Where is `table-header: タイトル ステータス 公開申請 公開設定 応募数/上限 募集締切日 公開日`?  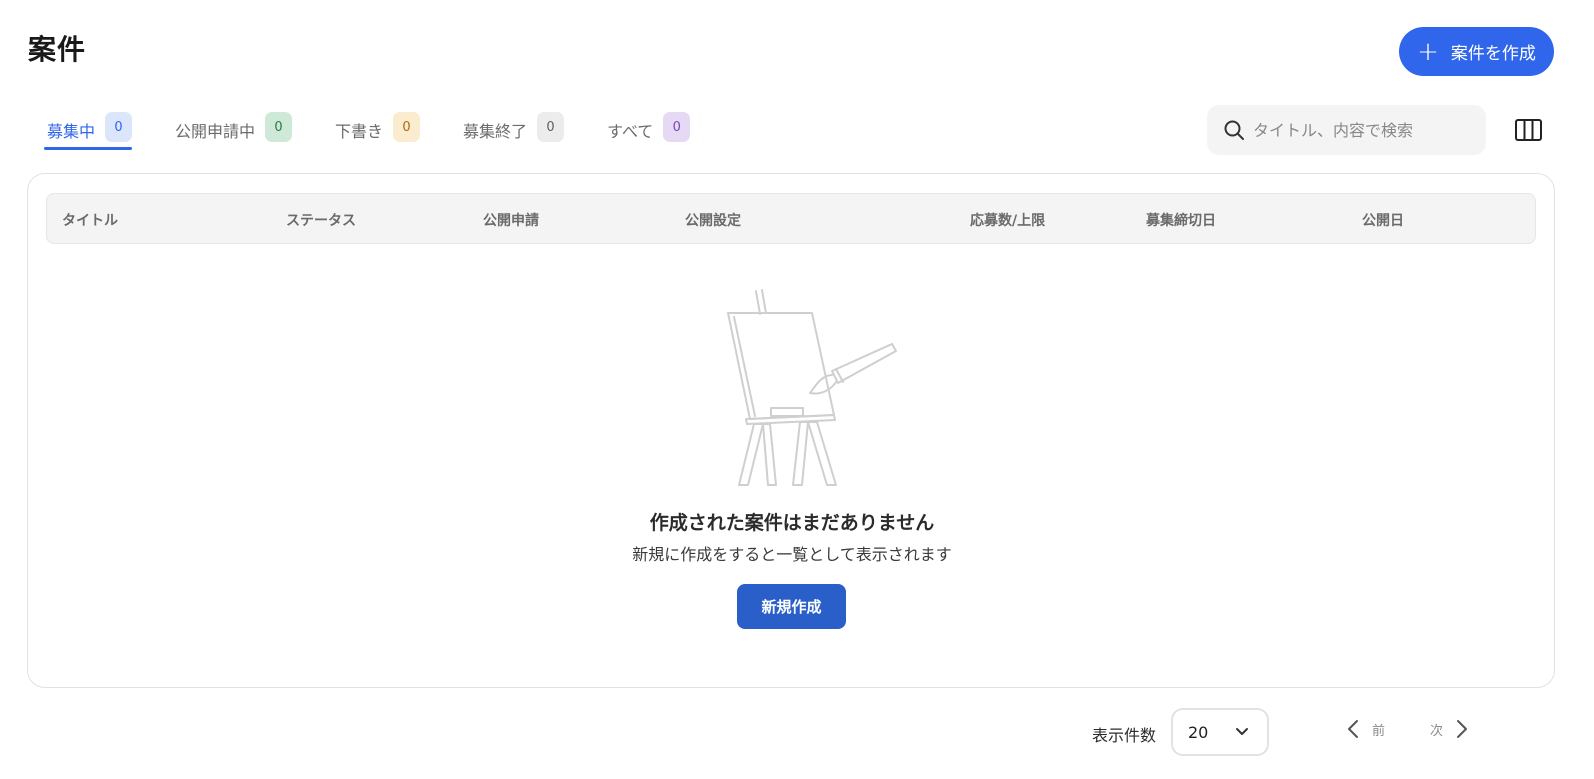
table-header: タイトル ステータス 公開申請 公開設定 応募数/上限 募集締切日 公開日 is located at coordinates (791, 218).